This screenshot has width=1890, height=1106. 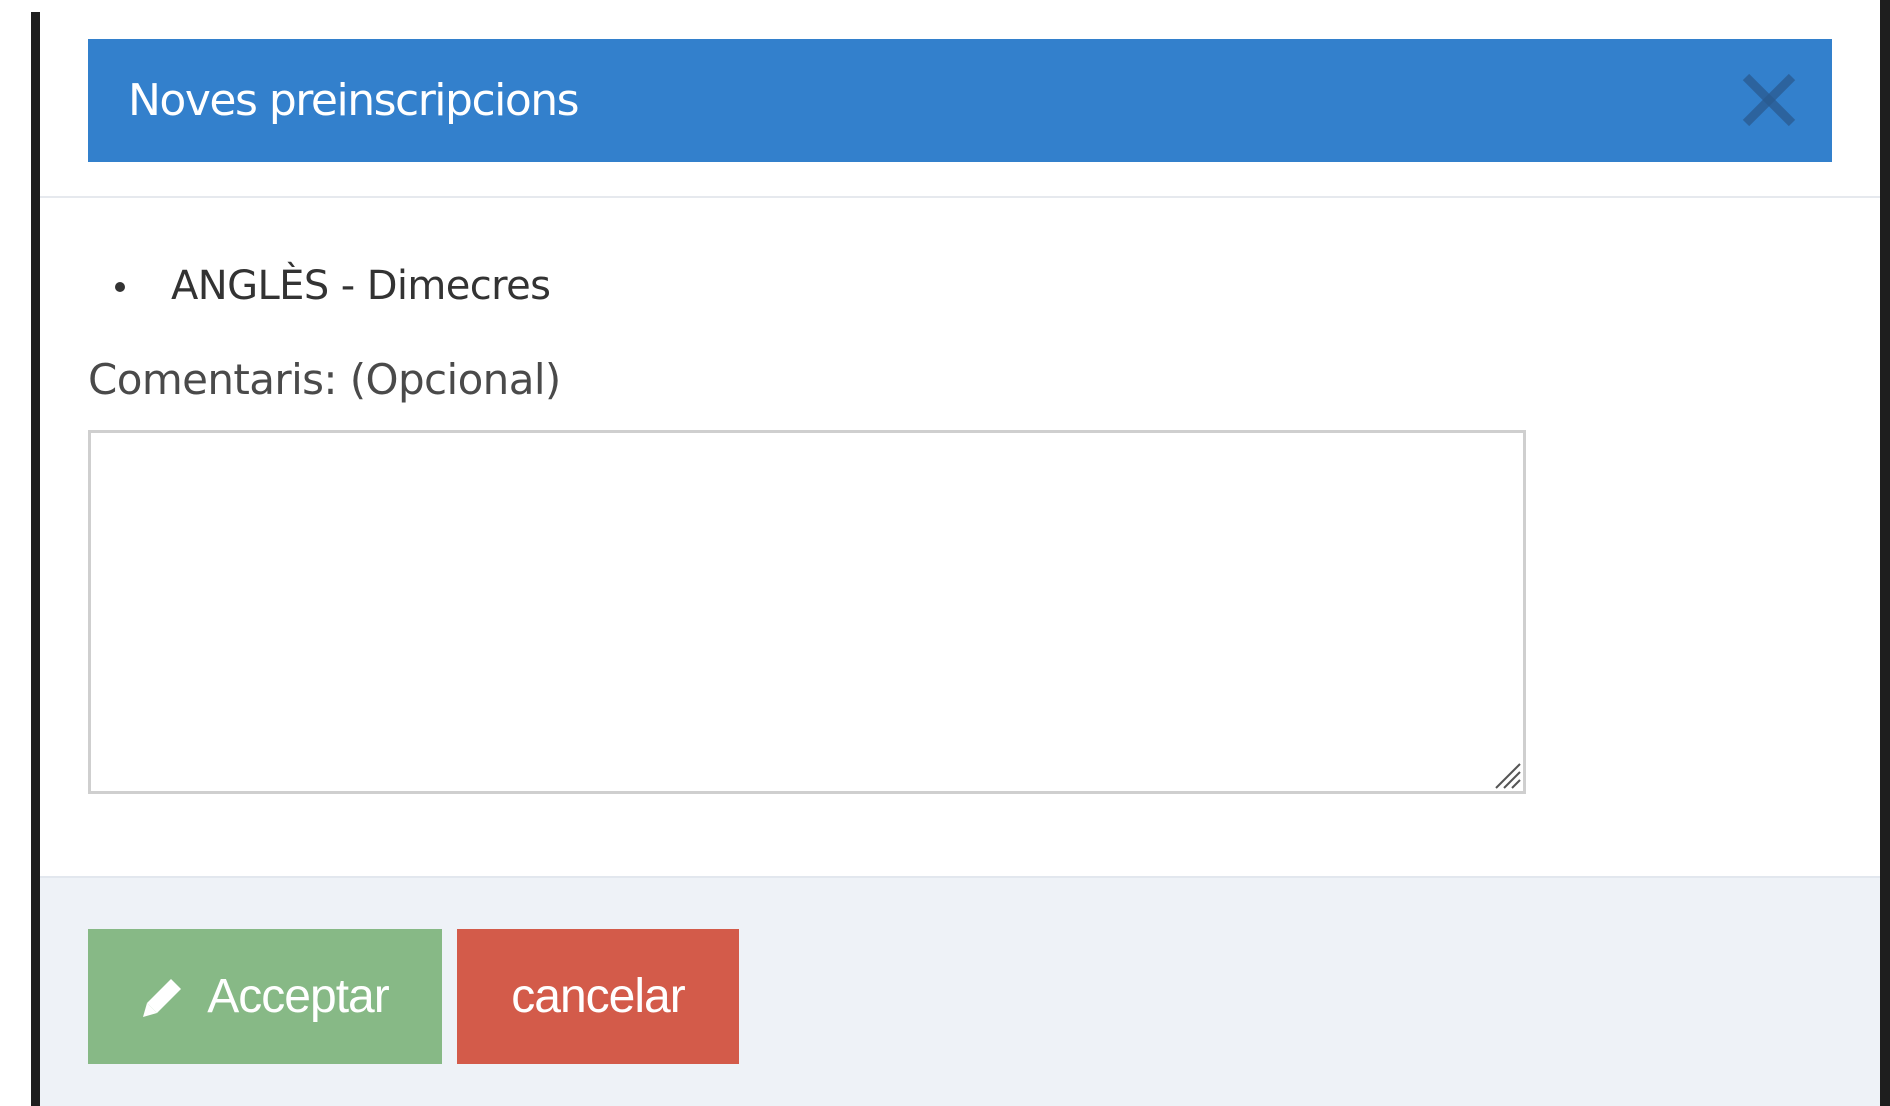 What do you see at coordinates (324, 379) in the screenshot?
I see `comments-label: Comentaris: (Opcional)` at bounding box center [324, 379].